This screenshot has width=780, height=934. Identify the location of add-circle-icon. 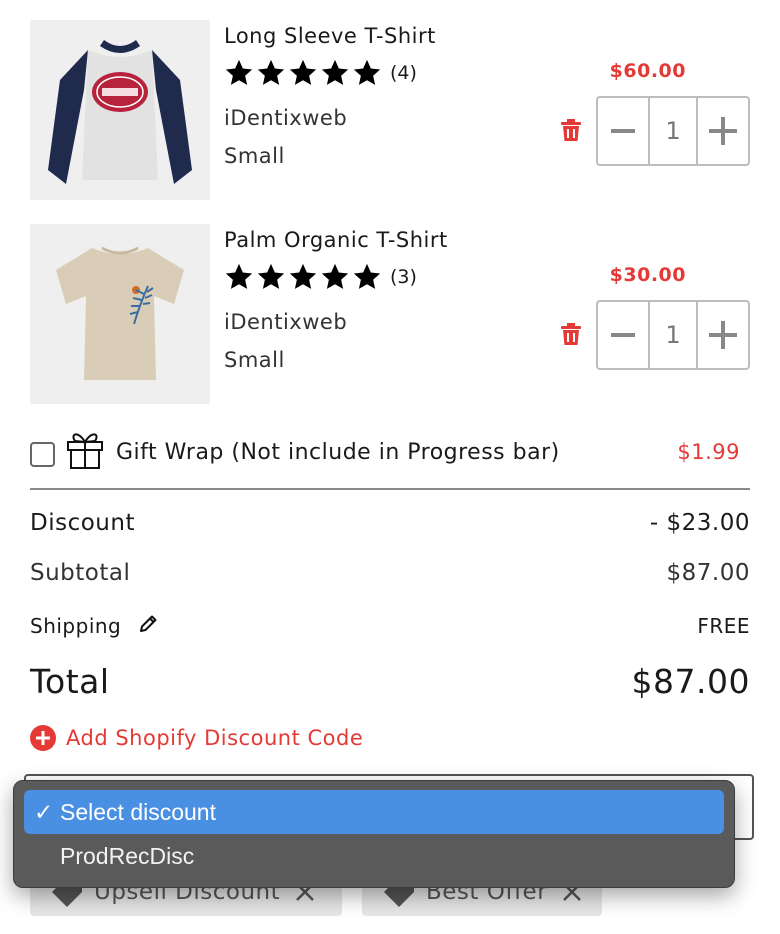
(43, 738).